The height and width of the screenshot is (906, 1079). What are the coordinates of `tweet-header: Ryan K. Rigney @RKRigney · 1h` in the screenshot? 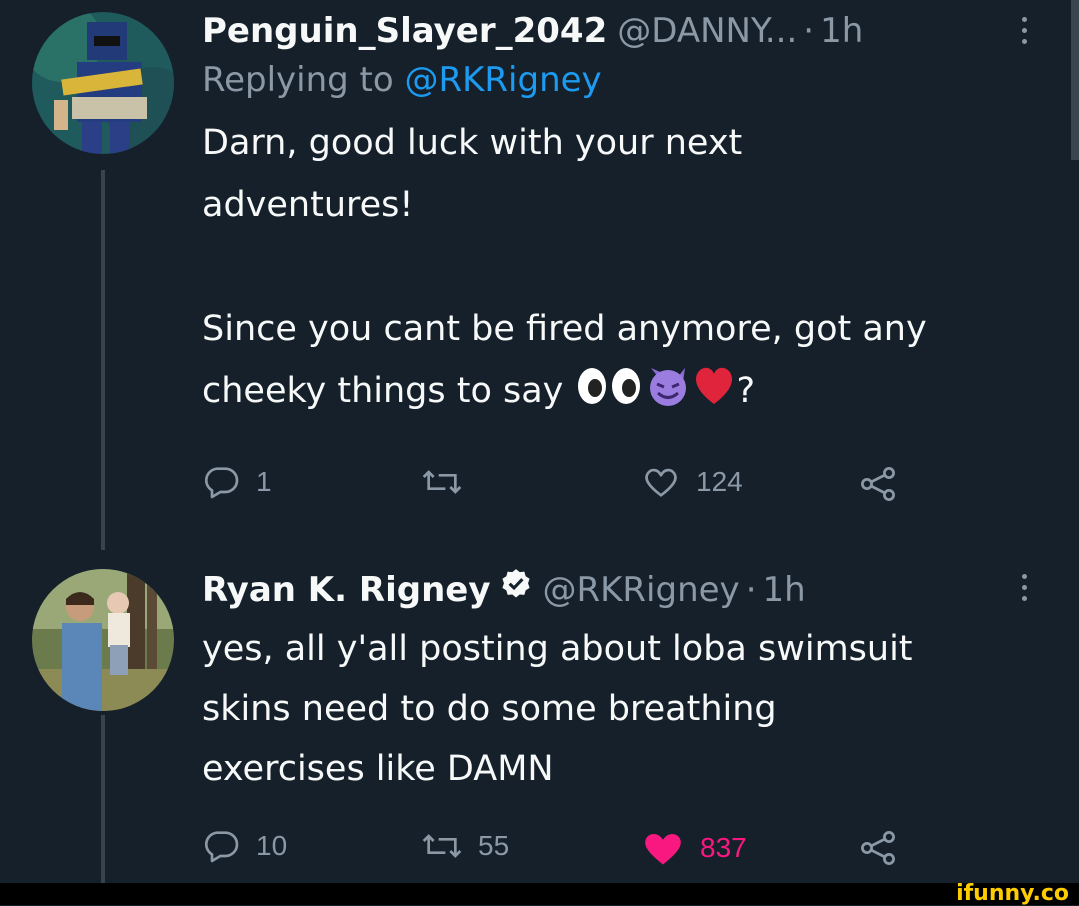 It's located at (620, 589).